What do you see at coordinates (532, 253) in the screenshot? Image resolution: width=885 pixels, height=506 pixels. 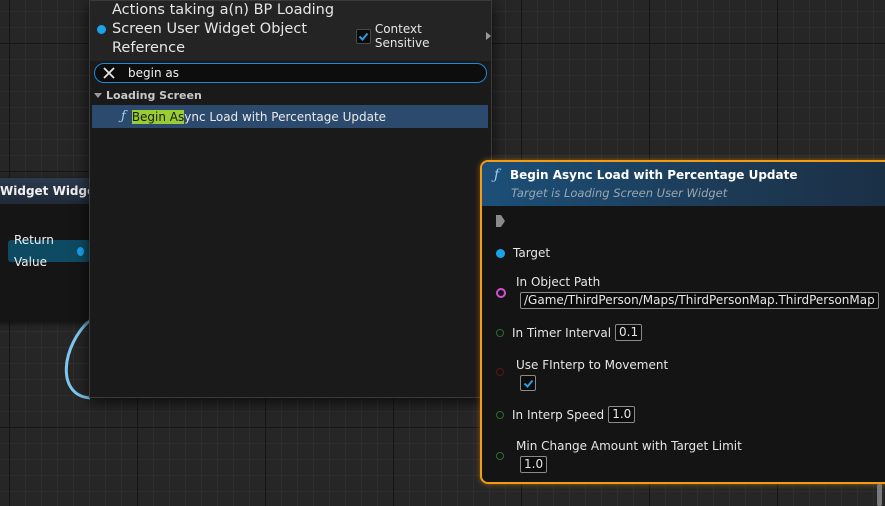 I see `target-label: Target` at bounding box center [532, 253].